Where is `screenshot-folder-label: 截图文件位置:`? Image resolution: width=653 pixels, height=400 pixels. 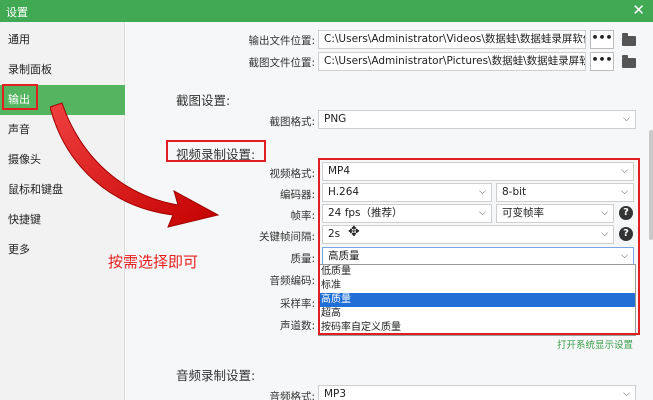 screenshot-folder-label: 截图文件位置: is located at coordinates (281, 63).